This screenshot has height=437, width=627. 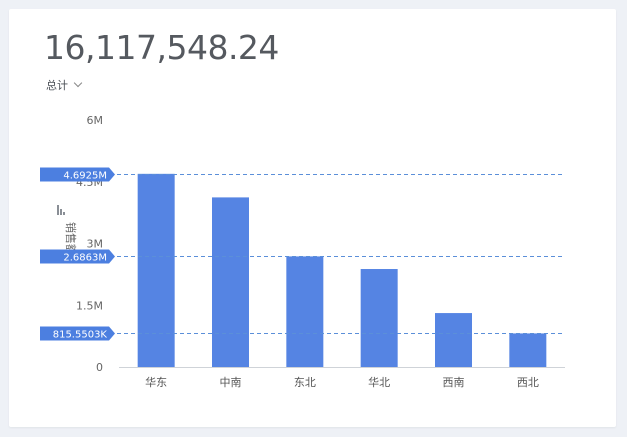 What do you see at coordinates (305, 382) in the screenshot?
I see `x-category-label: 东北` at bounding box center [305, 382].